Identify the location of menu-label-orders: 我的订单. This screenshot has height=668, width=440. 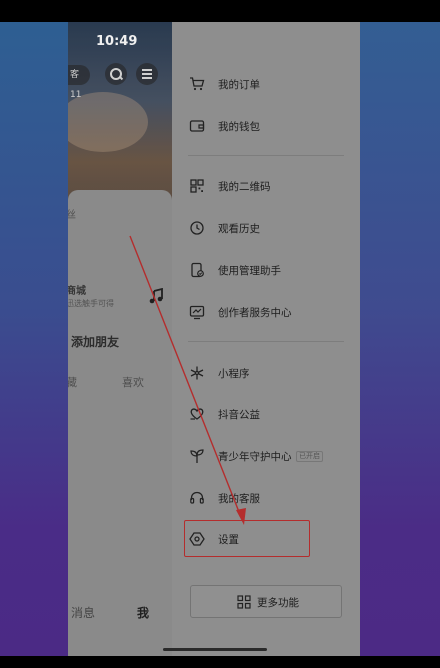
(239, 85).